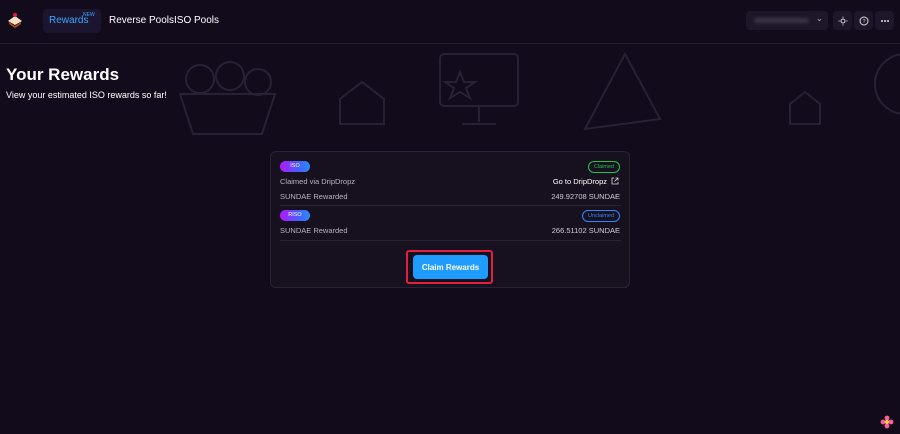 This screenshot has height=434, width=900. What do you see at coordinates (781, 20) in the screenshot?
I see `wallet-address-blurred` at bounding box center [781, 20].